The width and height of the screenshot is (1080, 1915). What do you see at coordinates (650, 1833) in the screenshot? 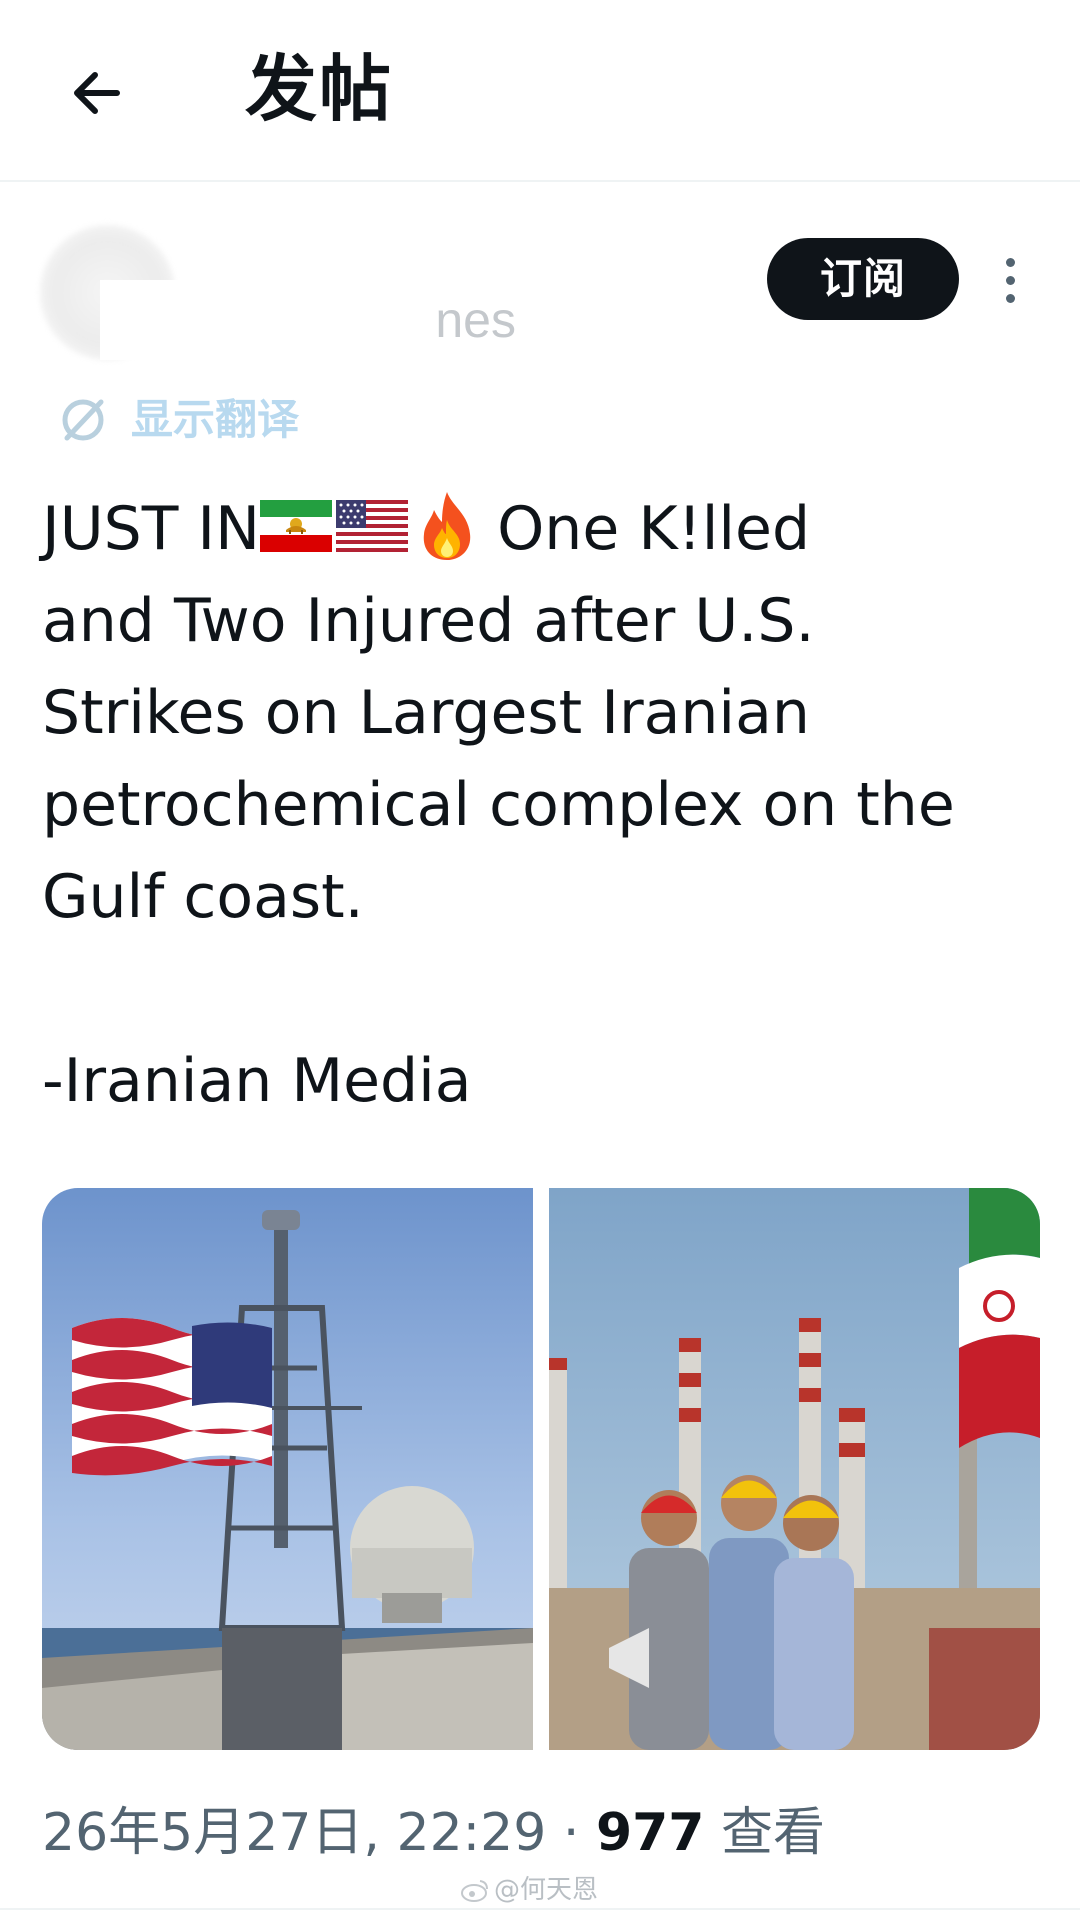
I see `view-count: 977` at bounding box center [650, 1833].